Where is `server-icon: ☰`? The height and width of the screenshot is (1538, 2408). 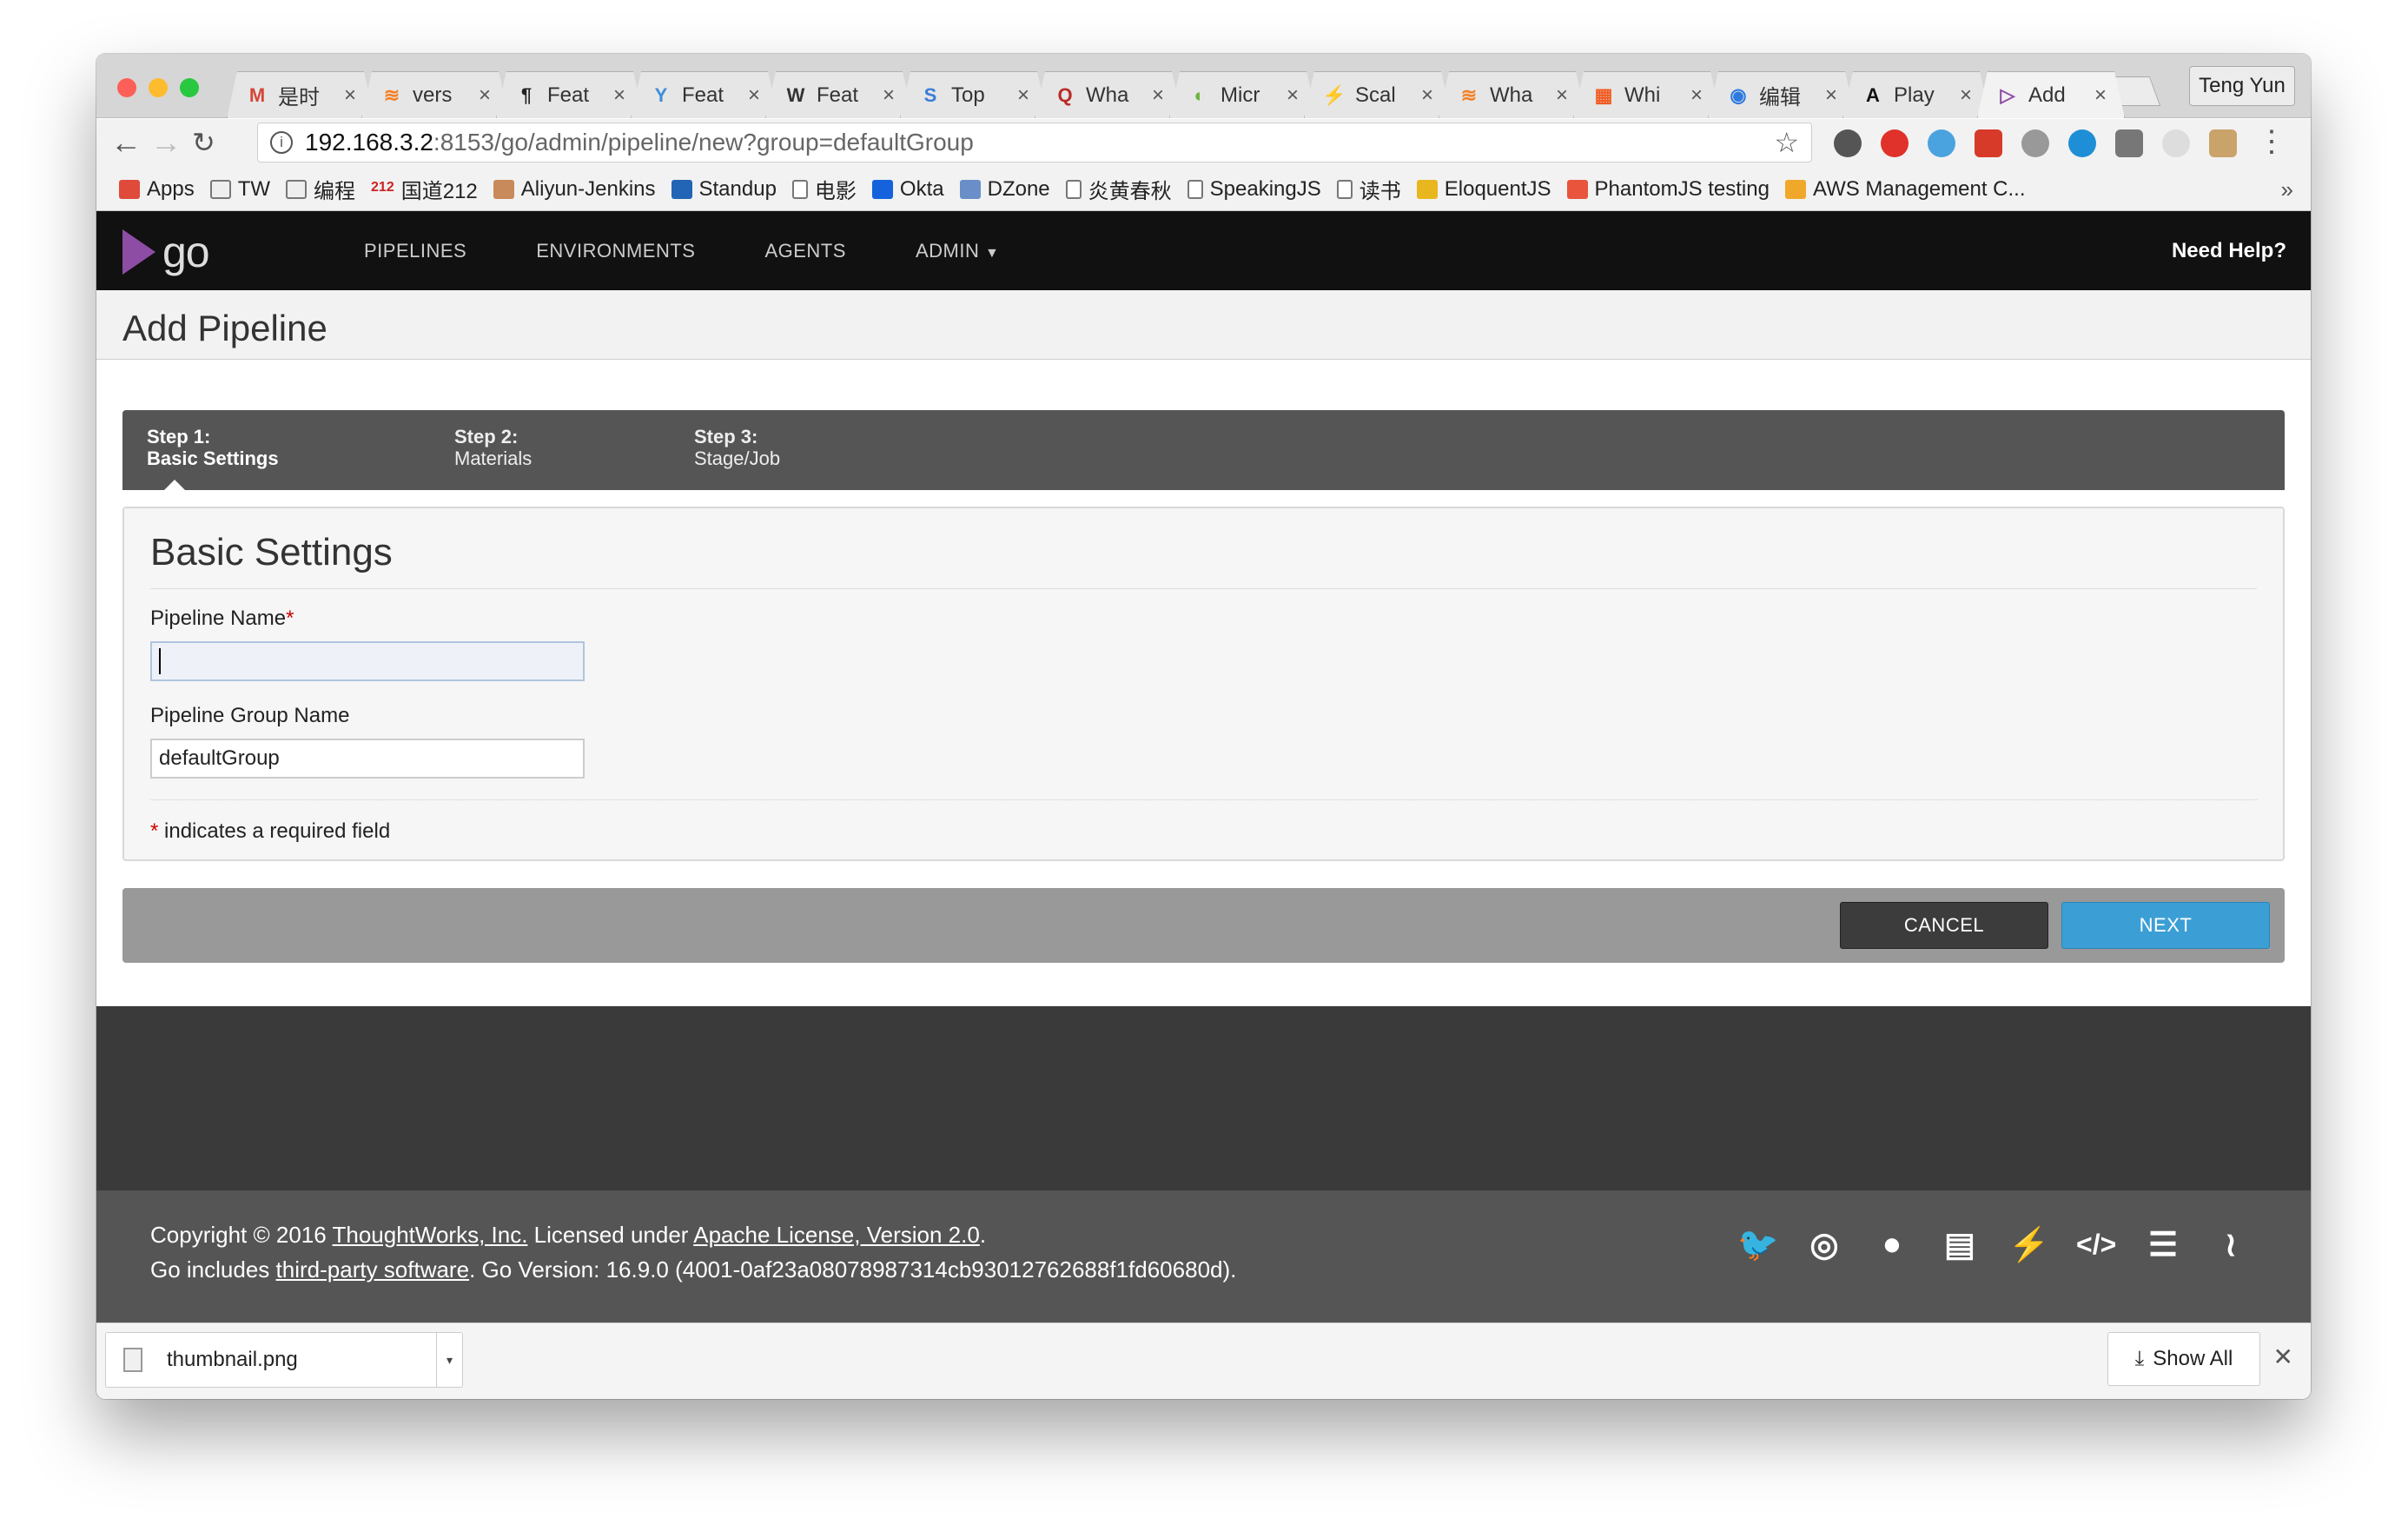 server-icon: ☰ is located at coordinates (2163, 1244).